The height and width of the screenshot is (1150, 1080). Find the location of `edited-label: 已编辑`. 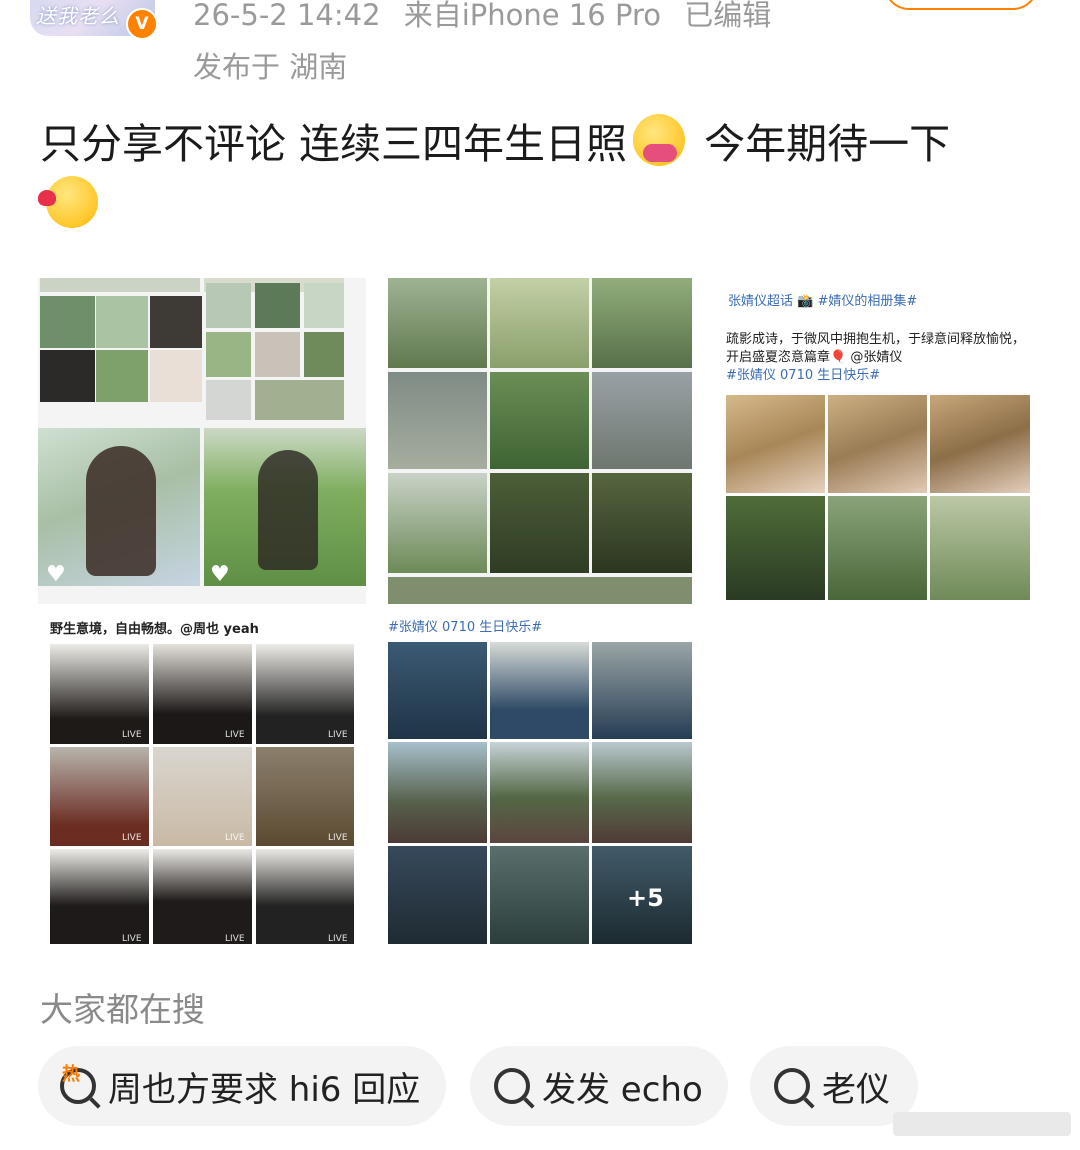

edited-label: 已编辑 is located at coordinates (728, 16).